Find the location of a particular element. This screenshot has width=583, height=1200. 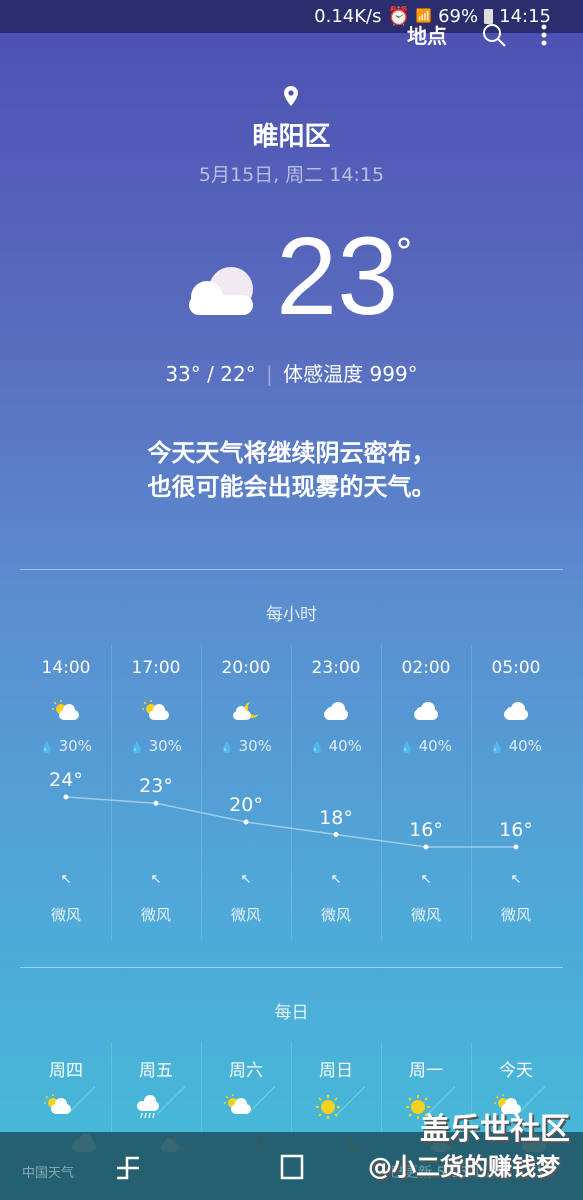

watermark-author: @小二货的赚钱梦 is located at coordinates (464, 1167).